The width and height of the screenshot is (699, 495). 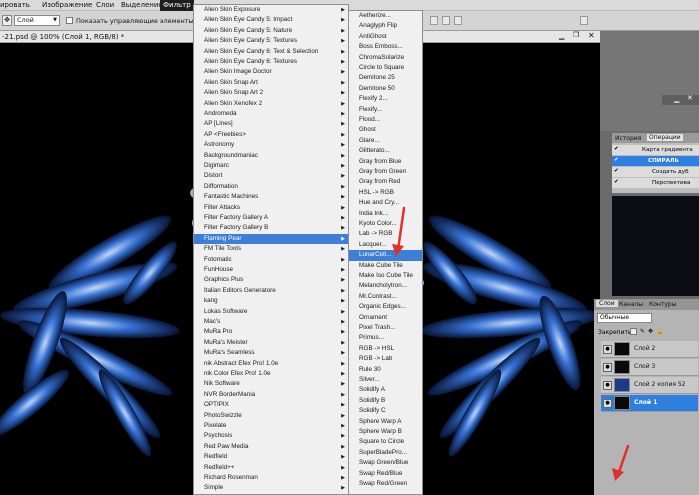 What do you see at coordinates (401, 229) in the screenshot?
I see `red-arrow` at bounding box center [401, 229].